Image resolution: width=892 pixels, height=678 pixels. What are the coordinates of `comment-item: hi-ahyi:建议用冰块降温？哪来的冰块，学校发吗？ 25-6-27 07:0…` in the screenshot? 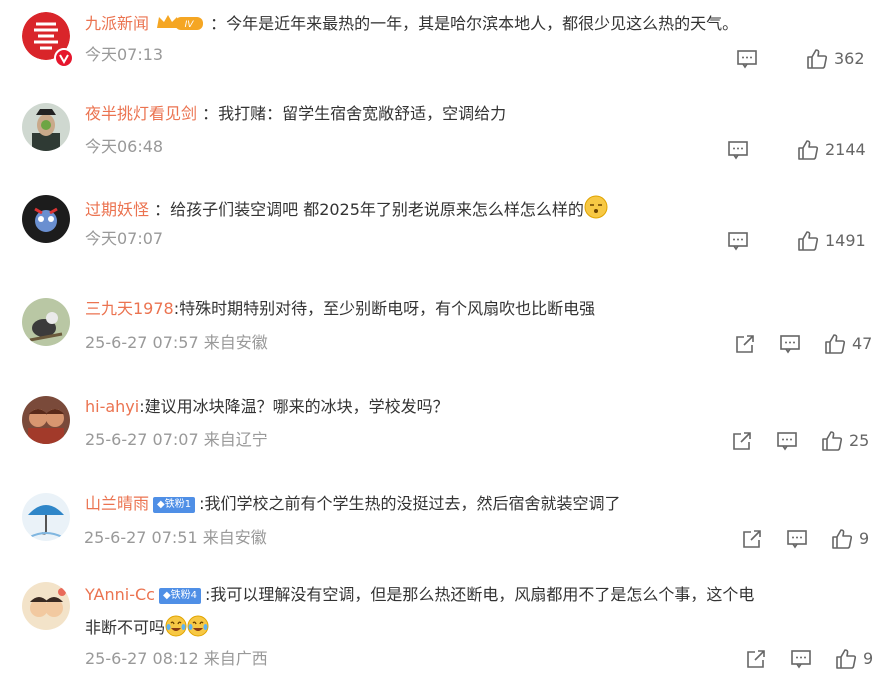 It's located at (446, 439).